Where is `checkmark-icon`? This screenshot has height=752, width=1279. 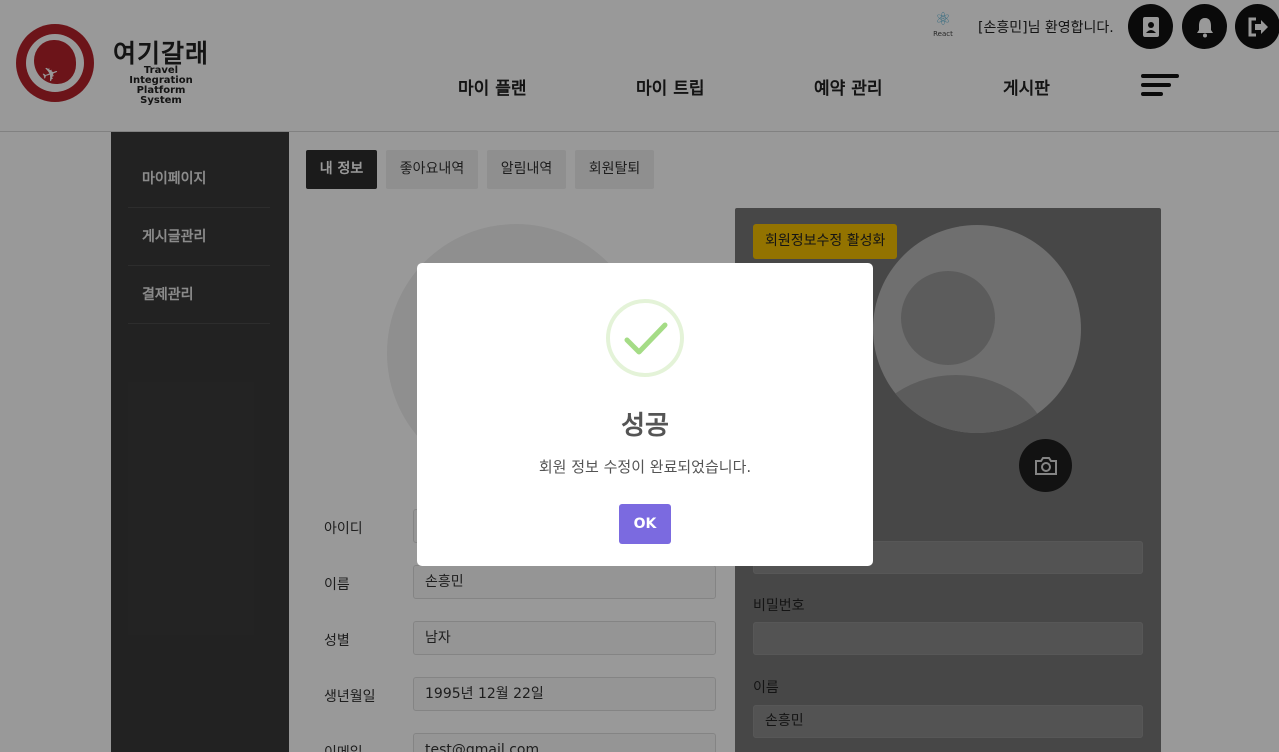 checkmark-icon is located at coordinates (645, 338).